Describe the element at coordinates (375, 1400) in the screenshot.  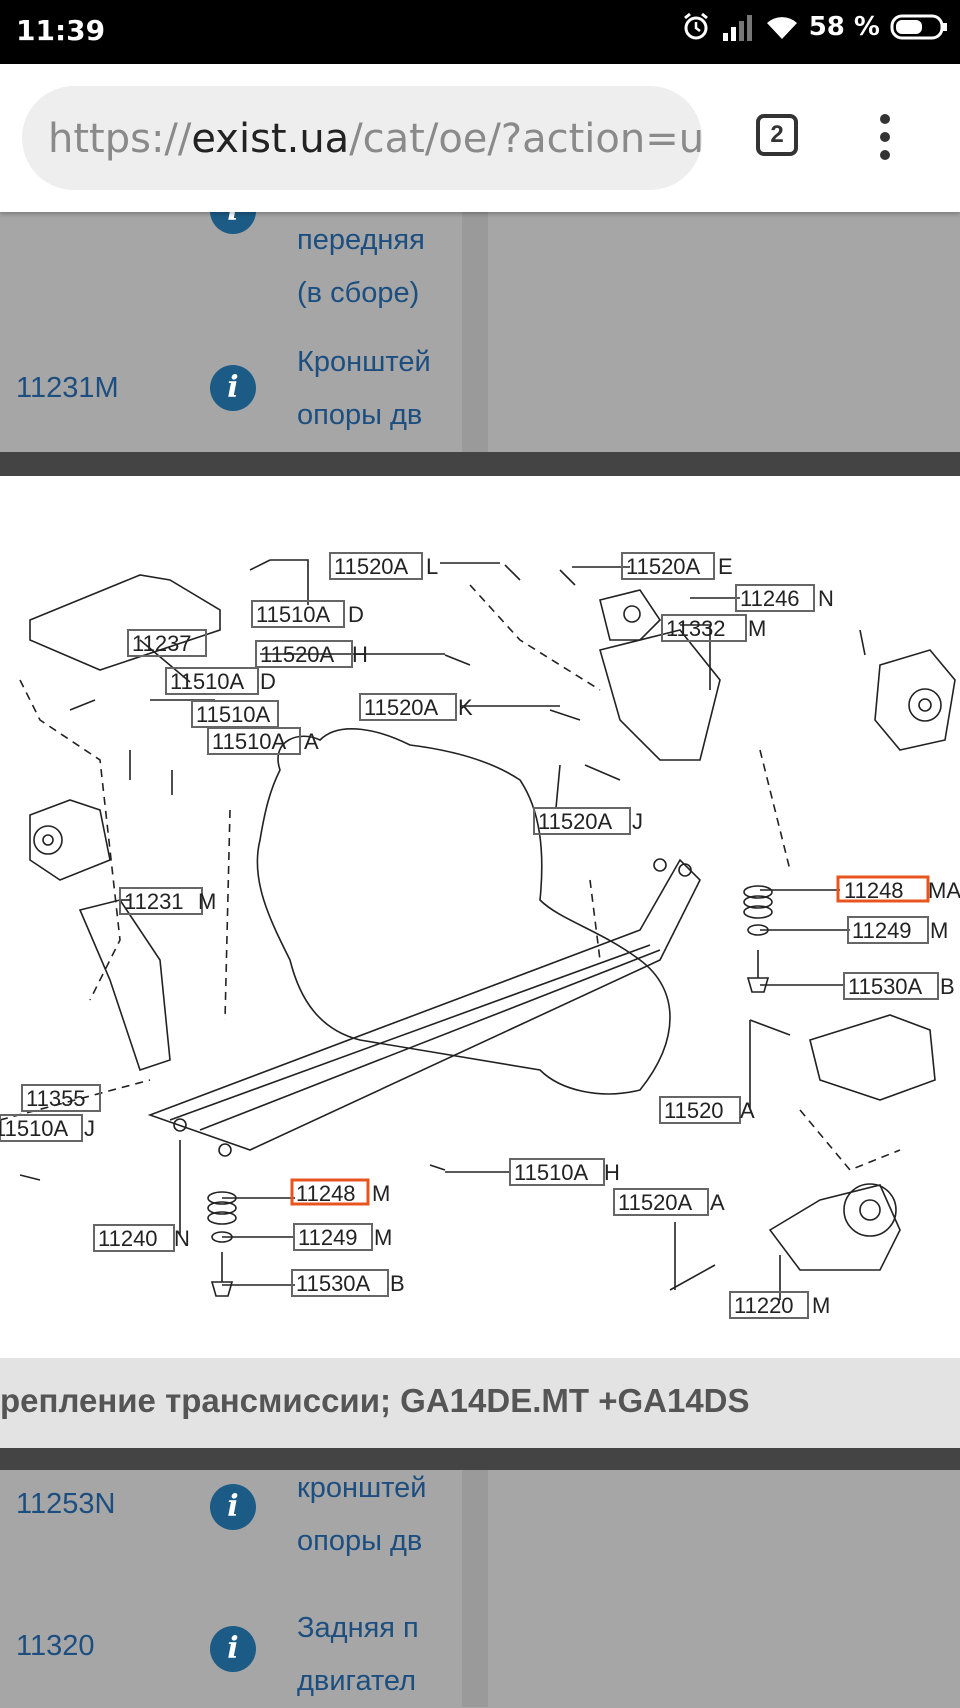
I see `caption-text: репление трансмиссии; GA14DE.MT +GA14DS` at that location.